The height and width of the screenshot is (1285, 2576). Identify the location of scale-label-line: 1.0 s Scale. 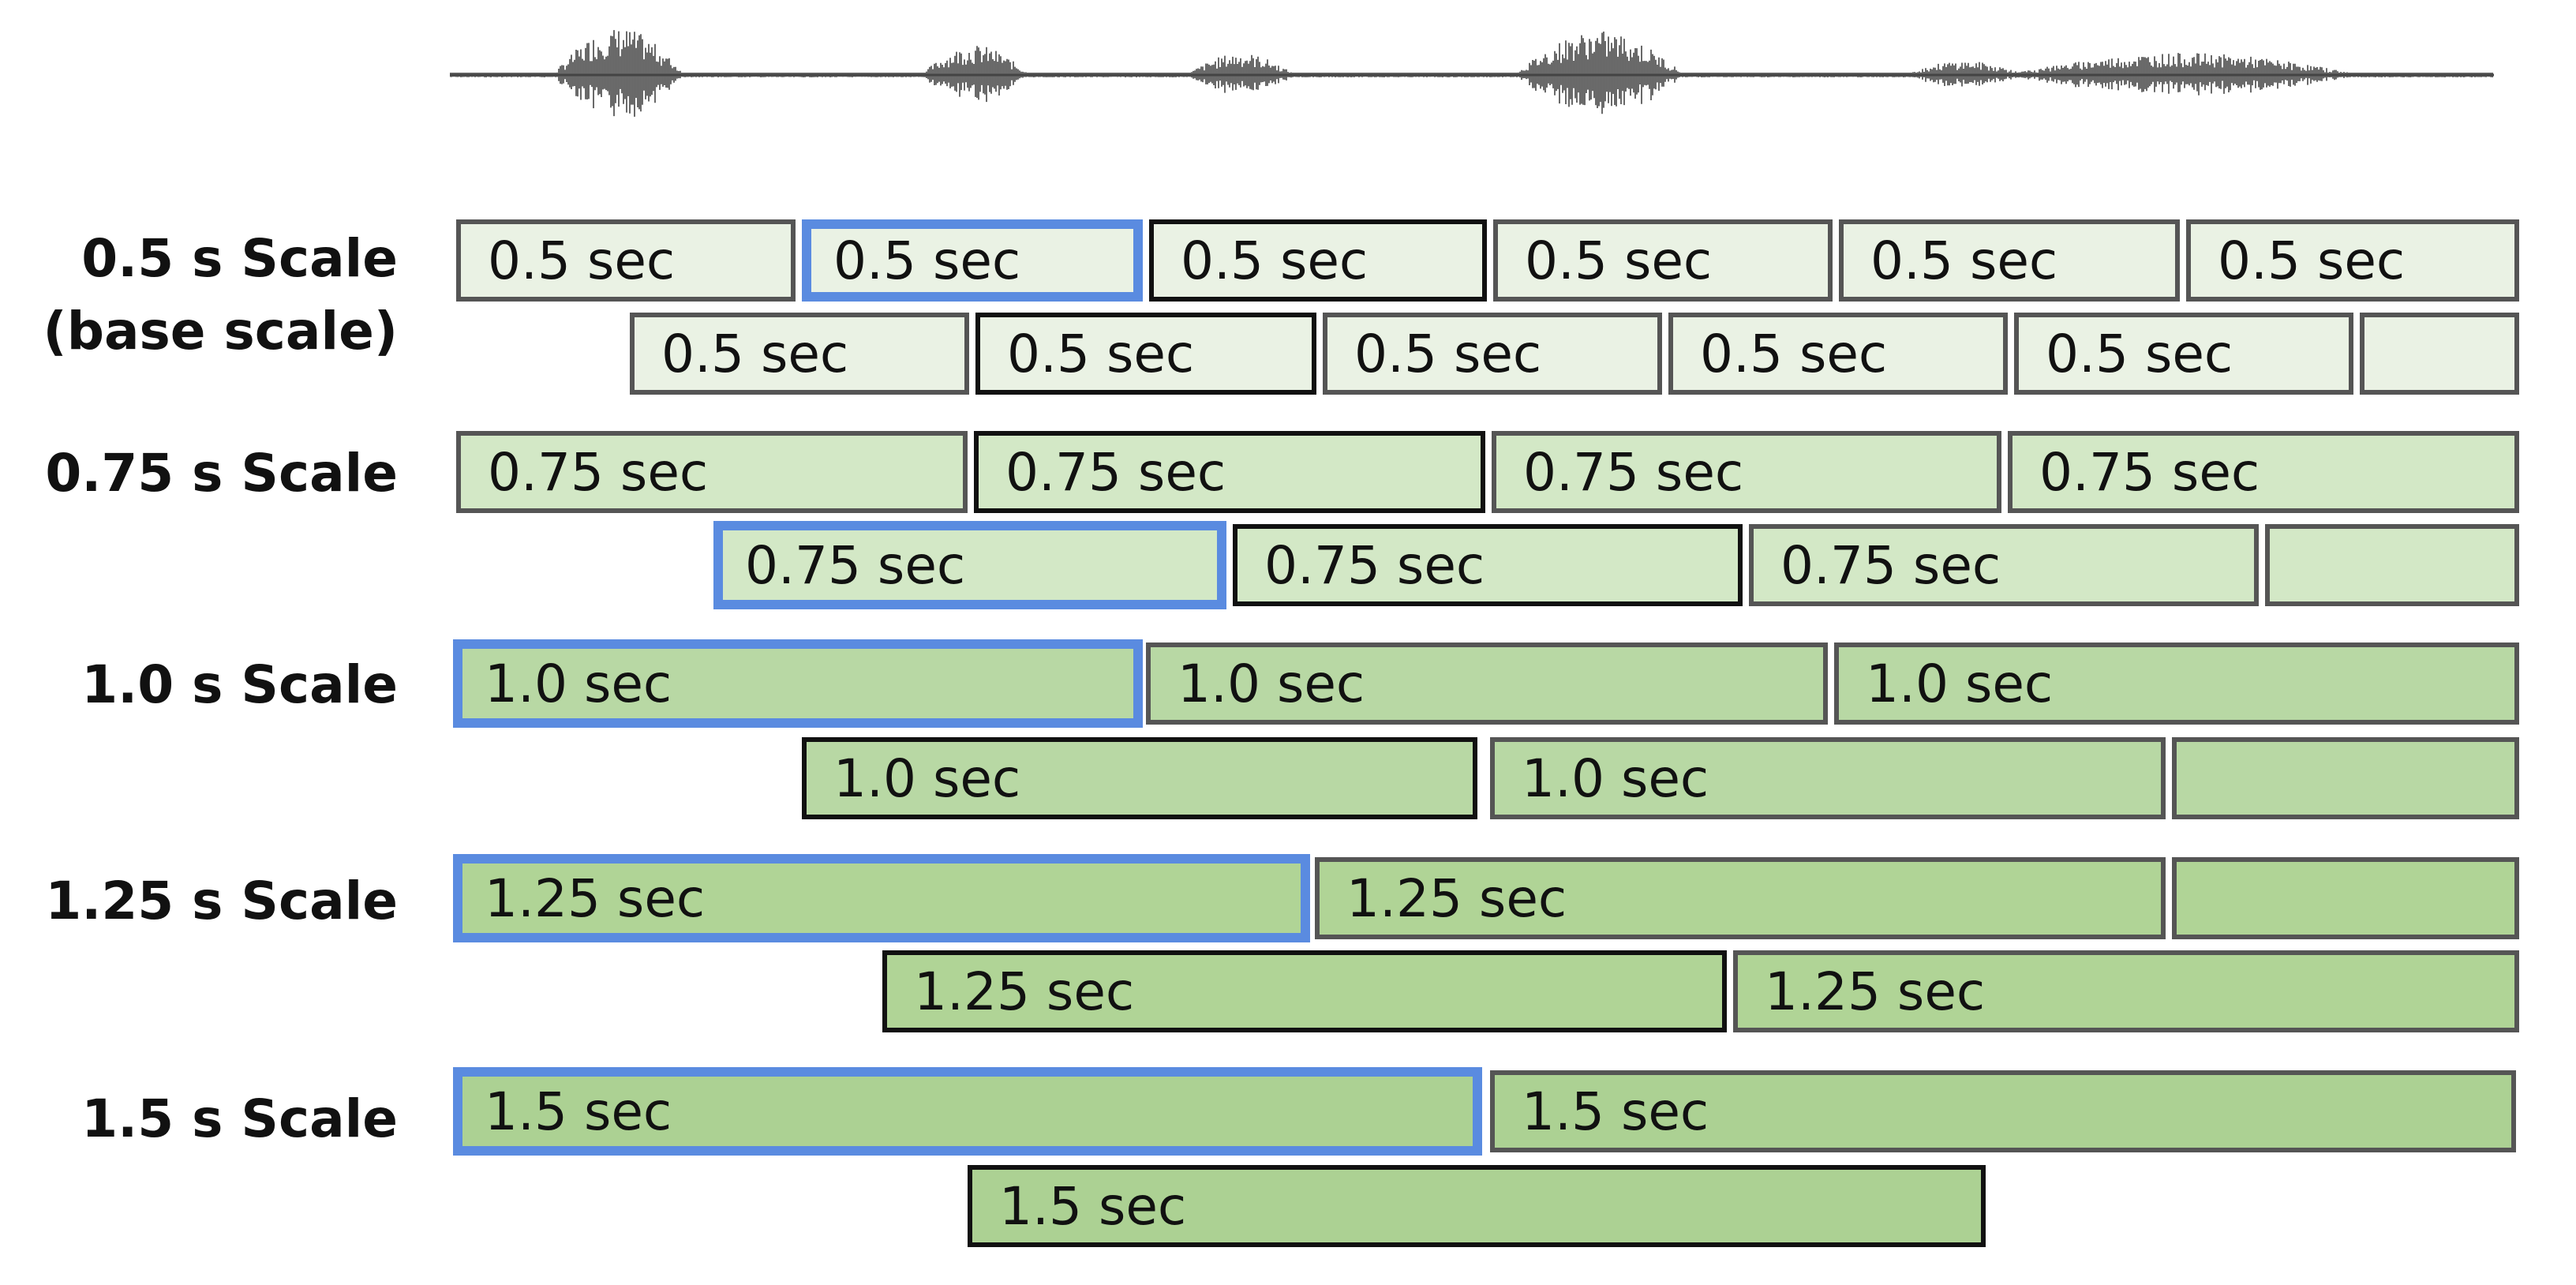
(239, 684).